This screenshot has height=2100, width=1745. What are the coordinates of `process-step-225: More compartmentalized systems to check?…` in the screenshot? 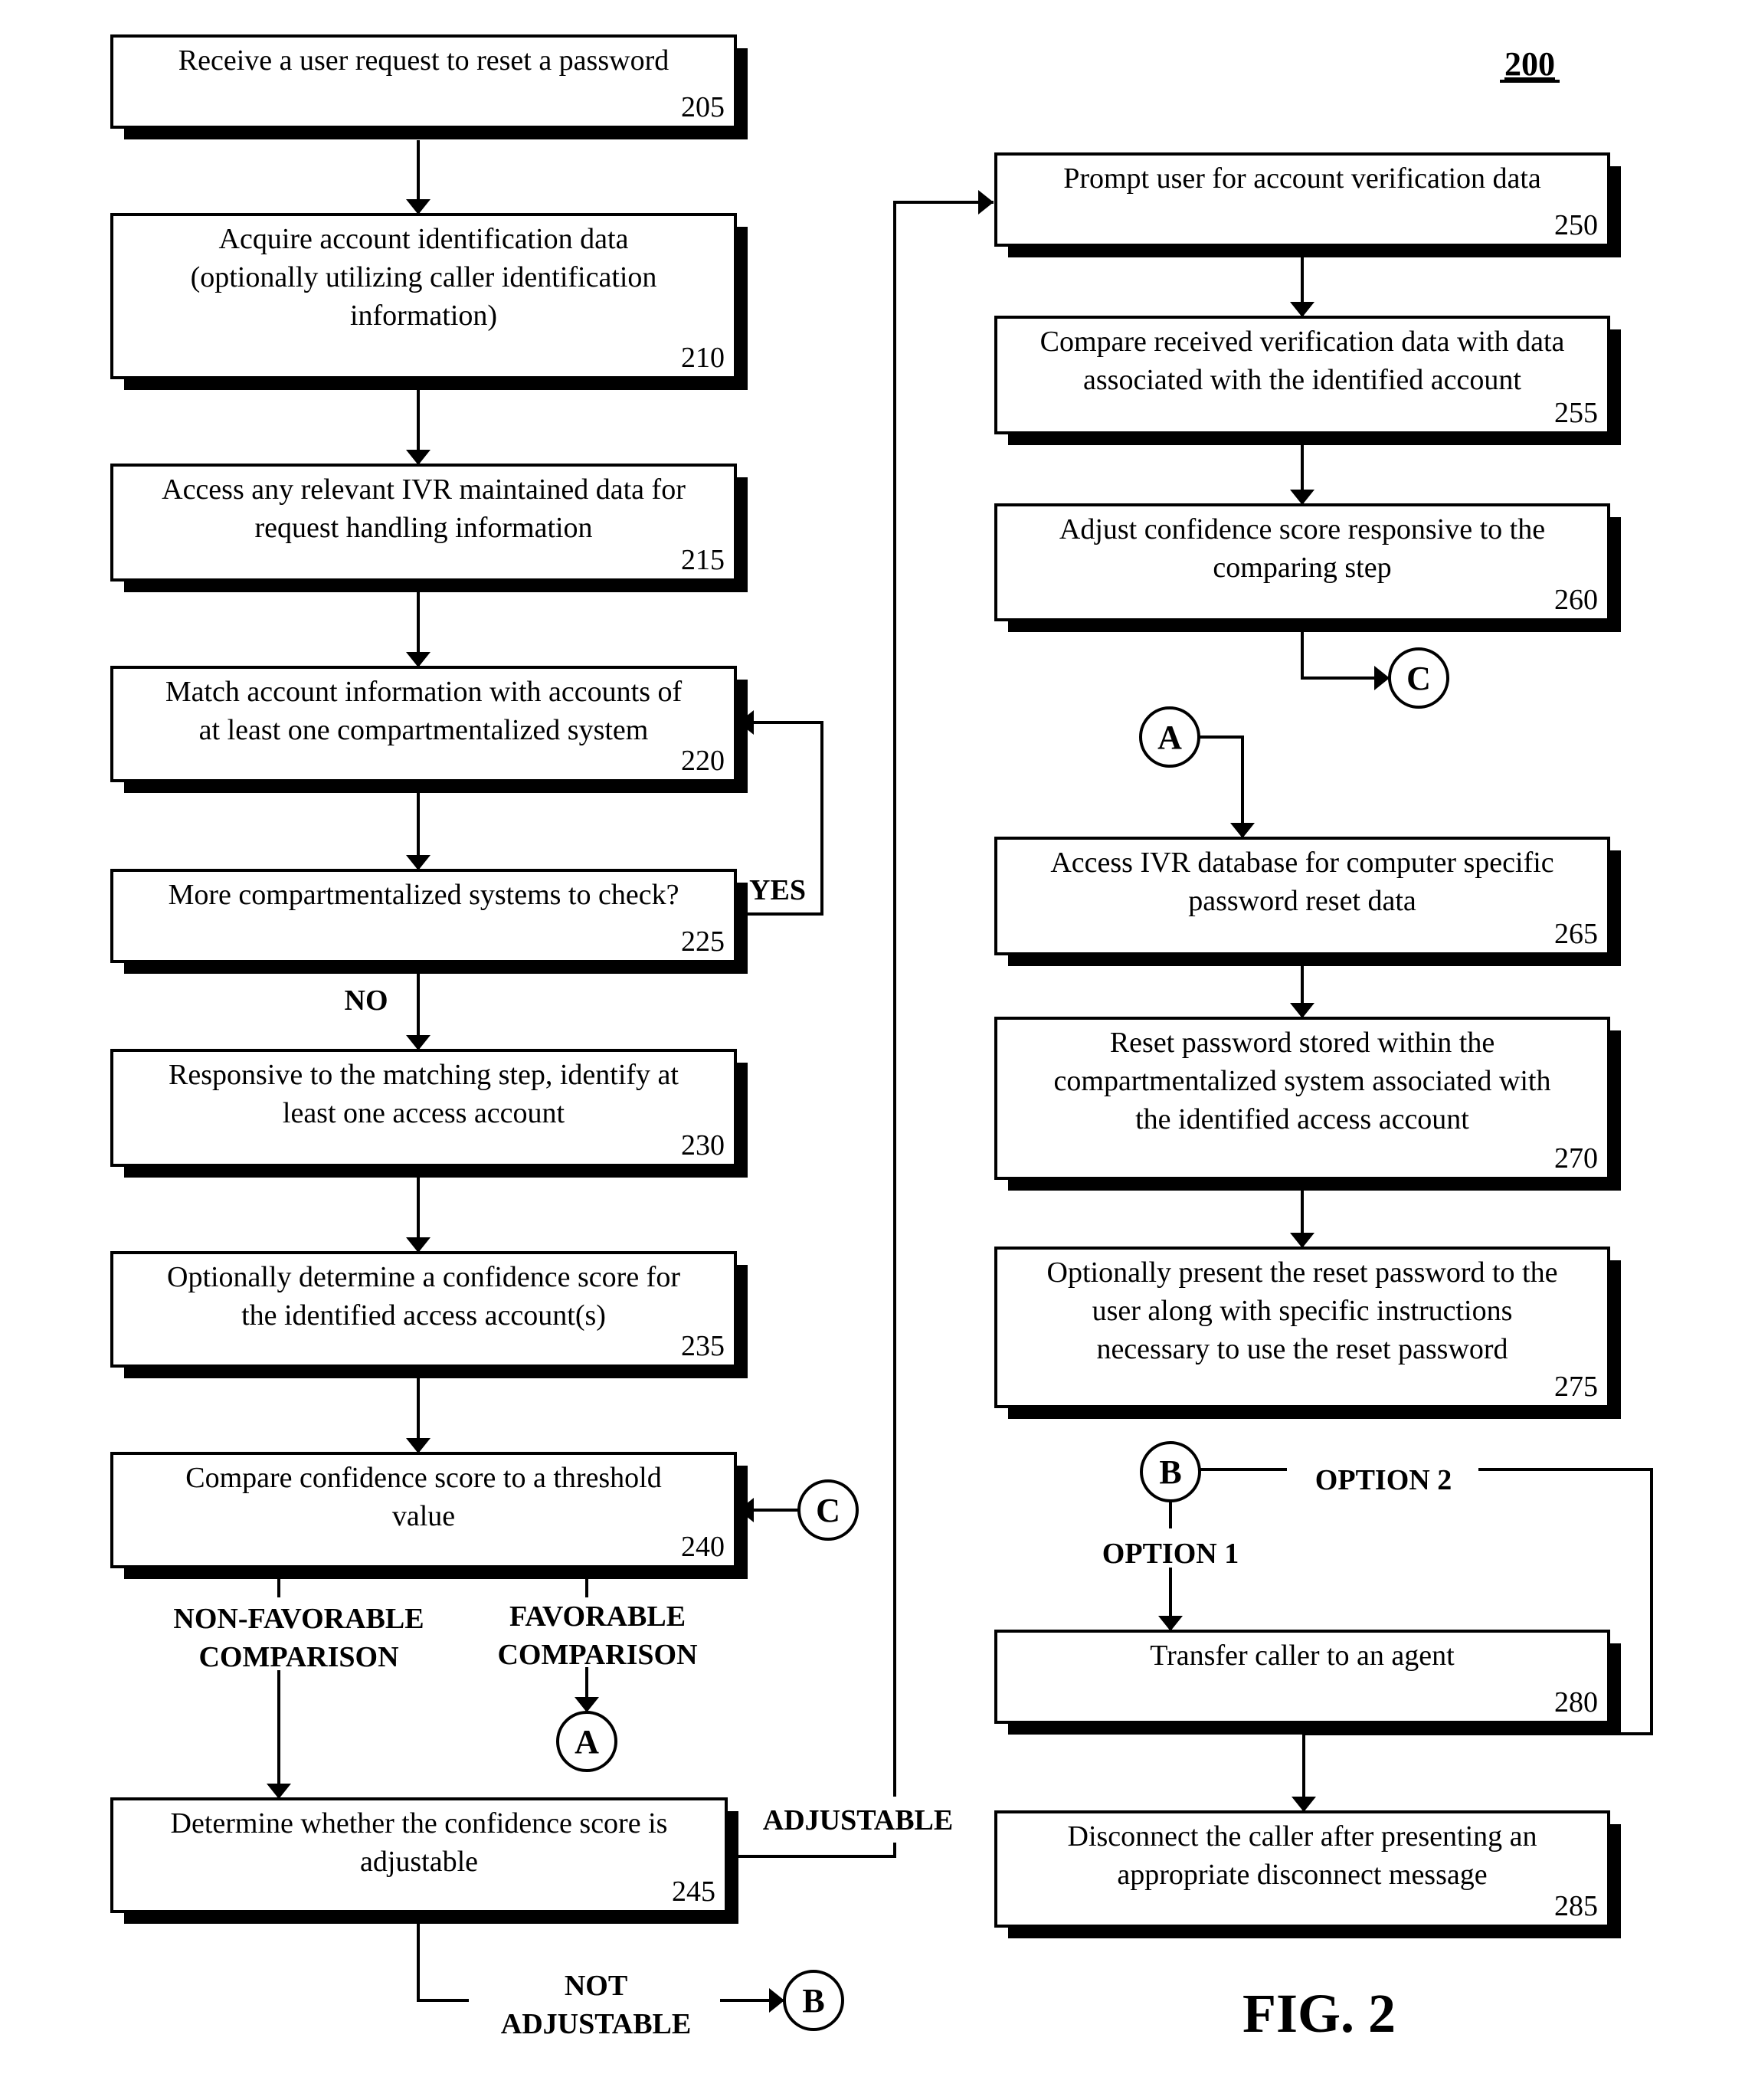 It's located at (429, 922).